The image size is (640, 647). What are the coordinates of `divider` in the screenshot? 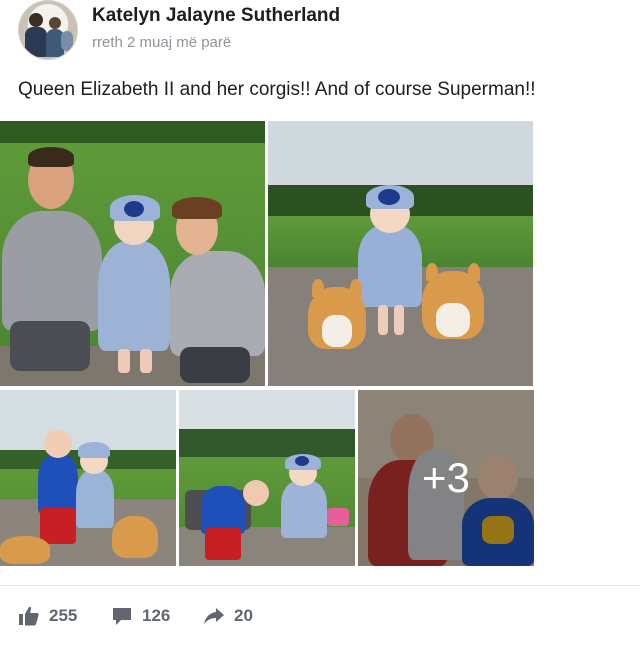 It's located at (320, 585).